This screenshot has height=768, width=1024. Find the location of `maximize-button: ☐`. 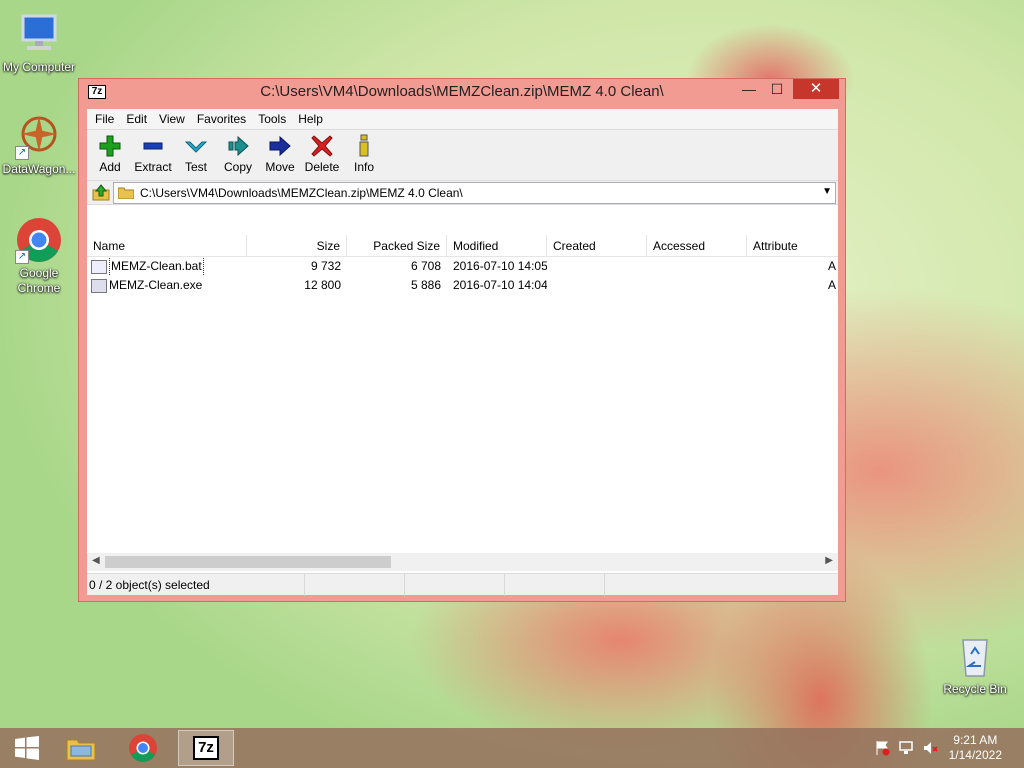

maximize-button: ☐ is located at coordinates (777, 89).